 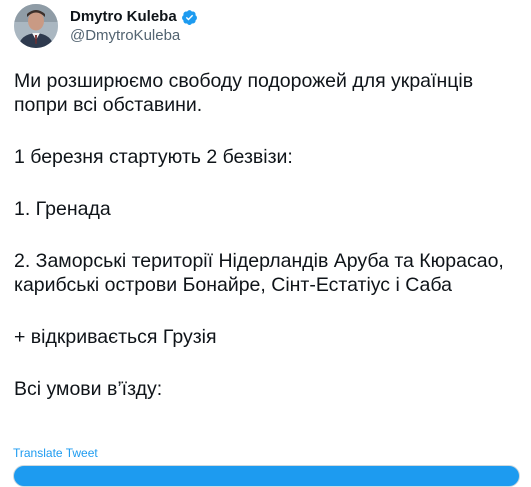 I want to click on avatar, so click(x=36, y=26).